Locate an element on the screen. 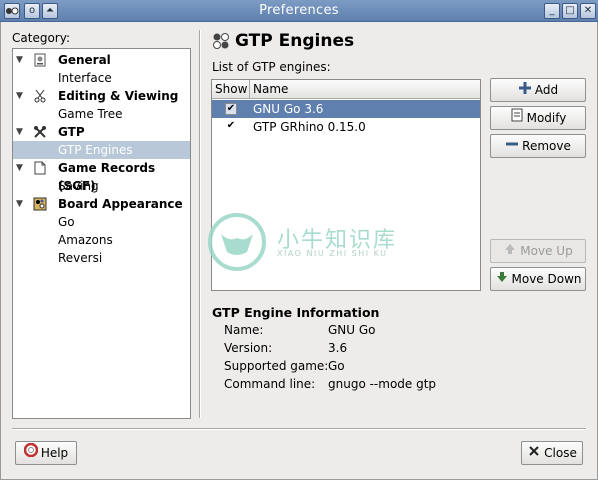 This screenshot has height=480, width=598. column-header-name: Name is located at coordinates (269, 89).